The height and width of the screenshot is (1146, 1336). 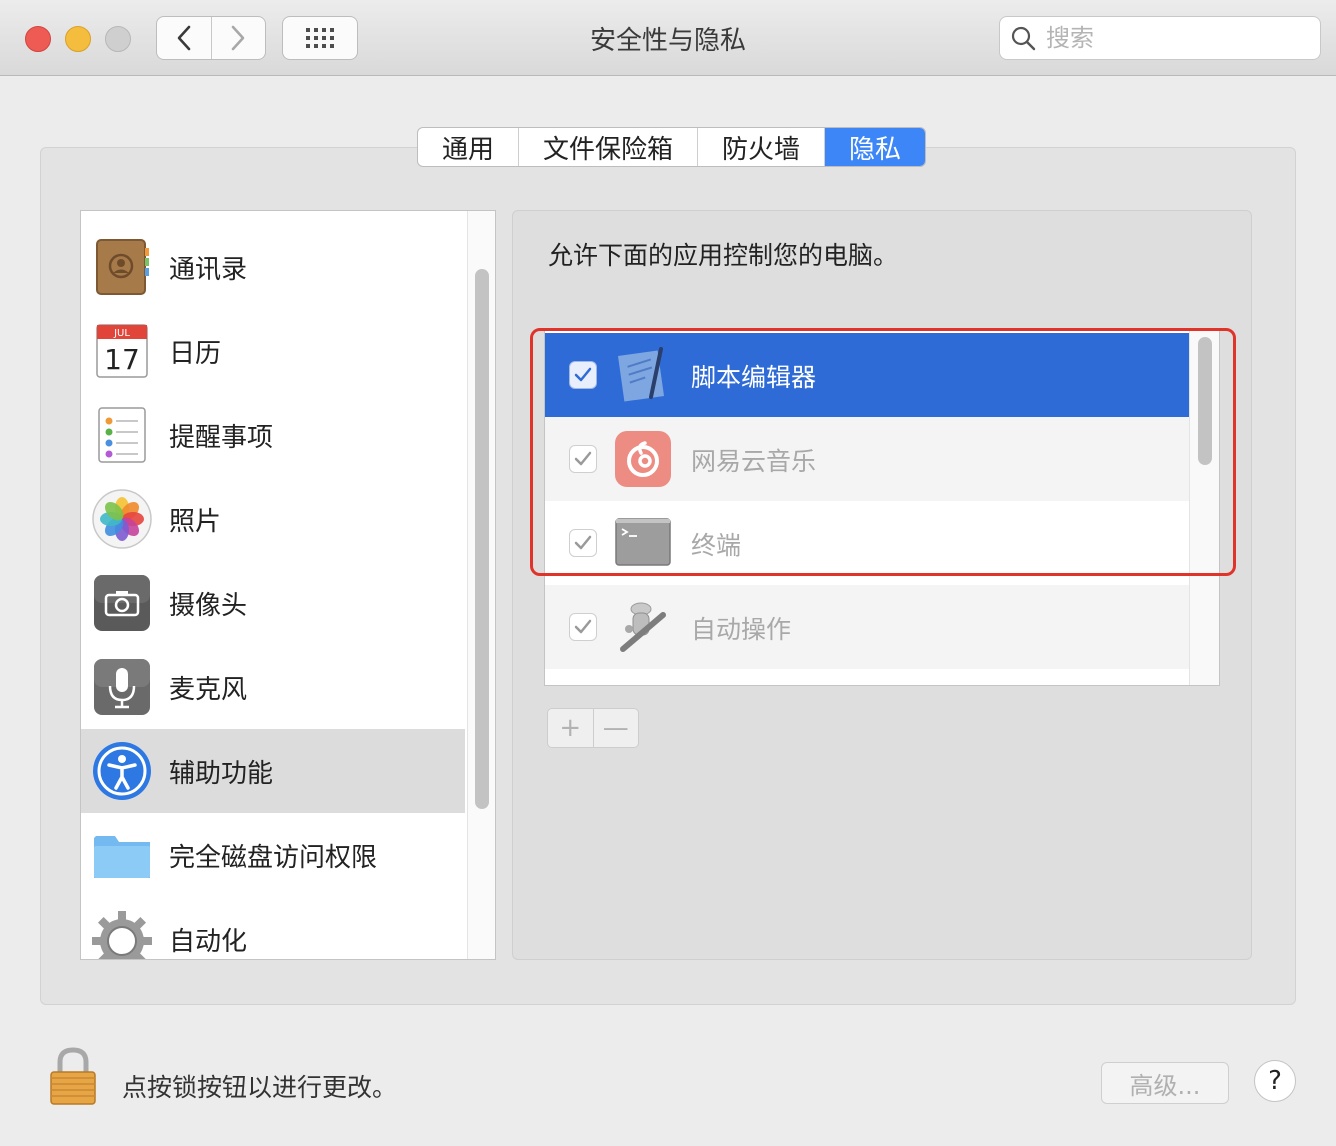 I want to click on sidebar-item-photos: 照片, so click(x=273, y=519).